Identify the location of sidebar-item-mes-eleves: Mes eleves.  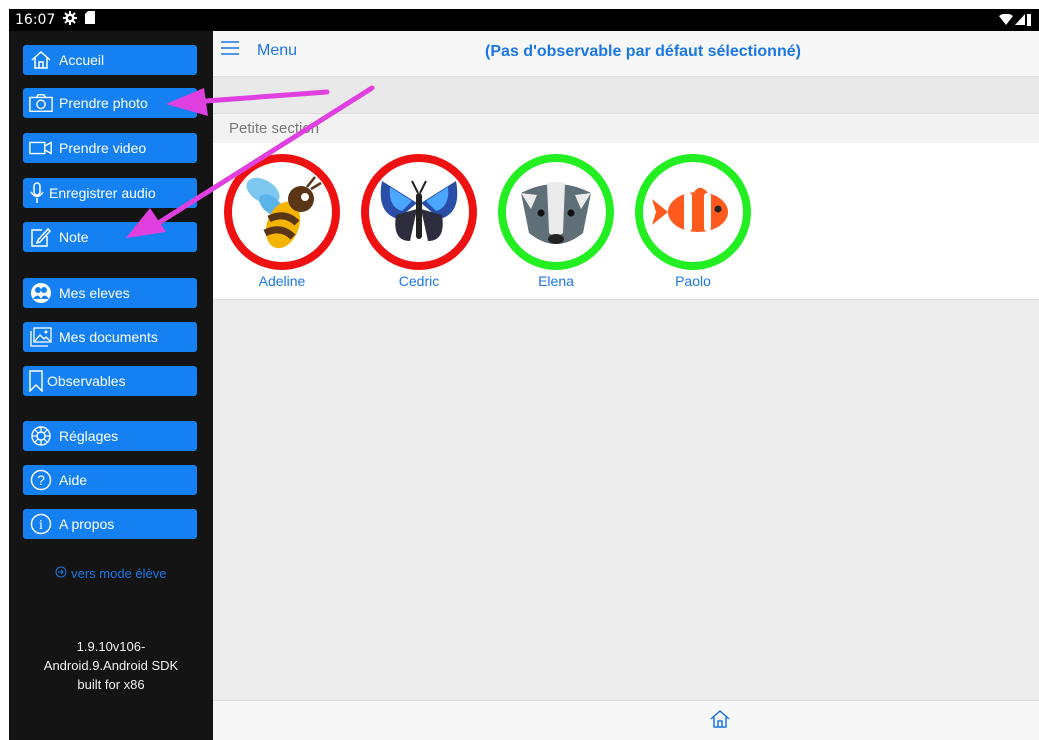
(110, 293).